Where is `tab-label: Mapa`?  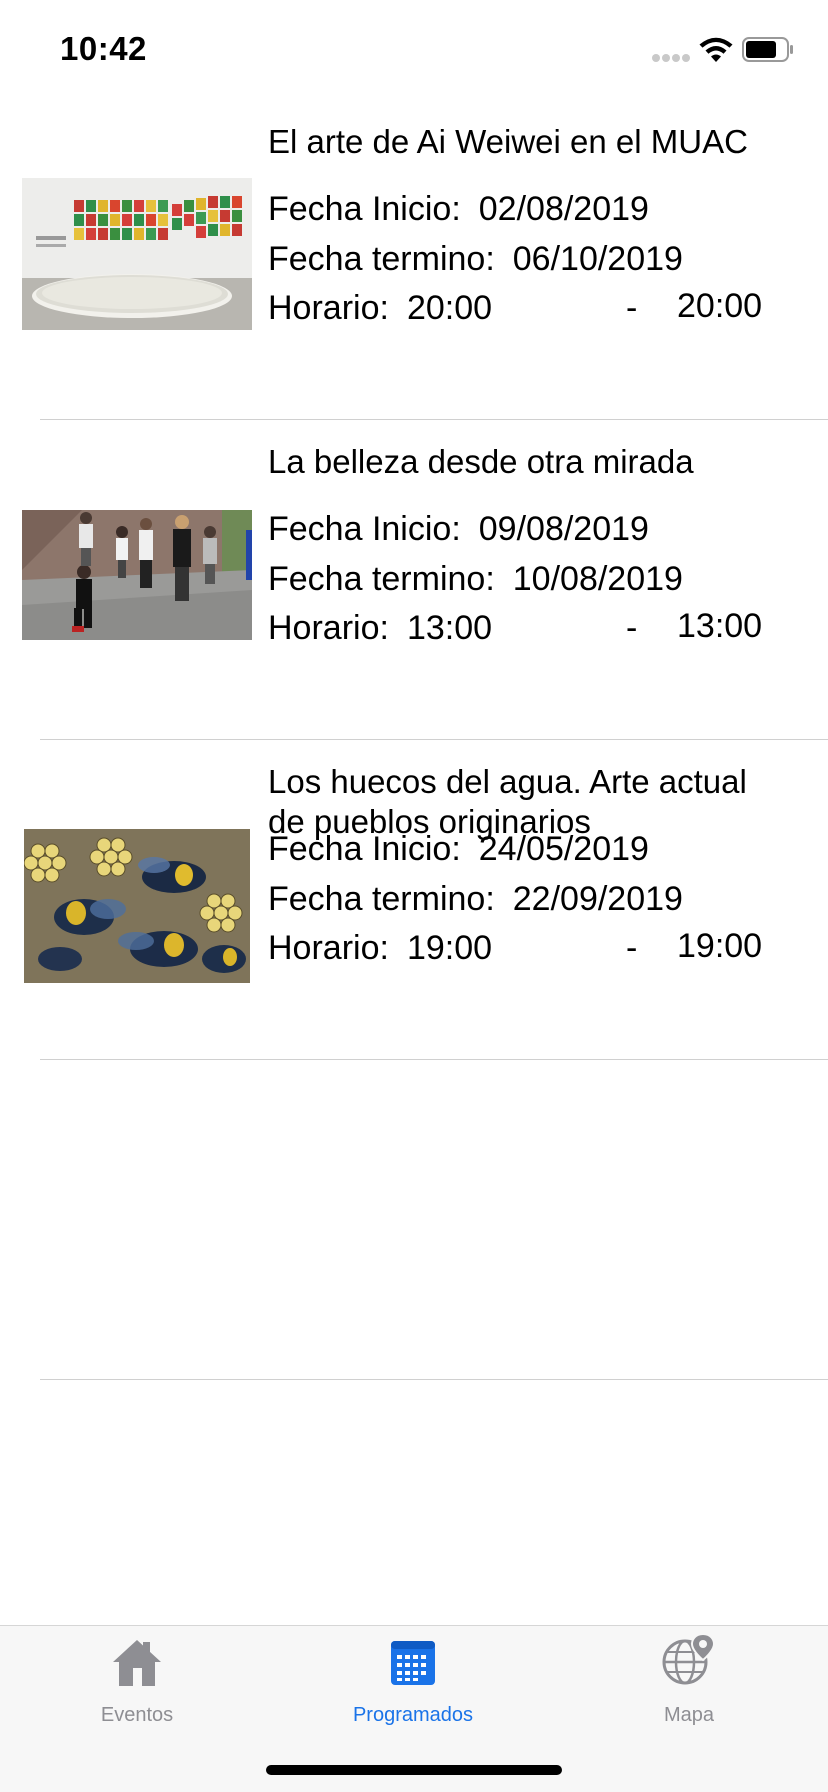
tab-label: Mapa is located at coordinates (689, 1715).